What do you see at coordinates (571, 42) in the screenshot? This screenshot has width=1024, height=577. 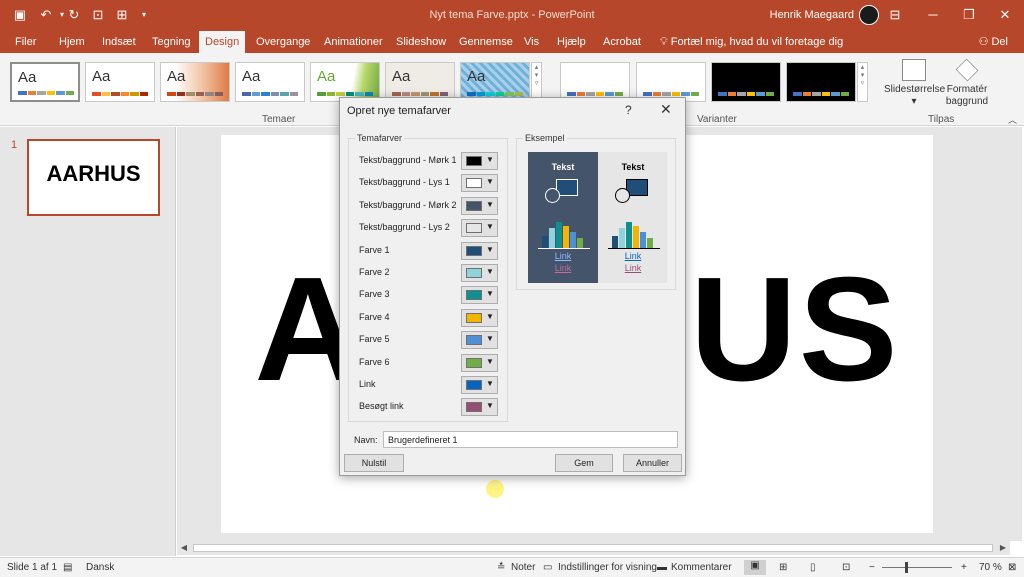 I see `tab-hjaelp: Hjælp` at bounding box center [571, 42].